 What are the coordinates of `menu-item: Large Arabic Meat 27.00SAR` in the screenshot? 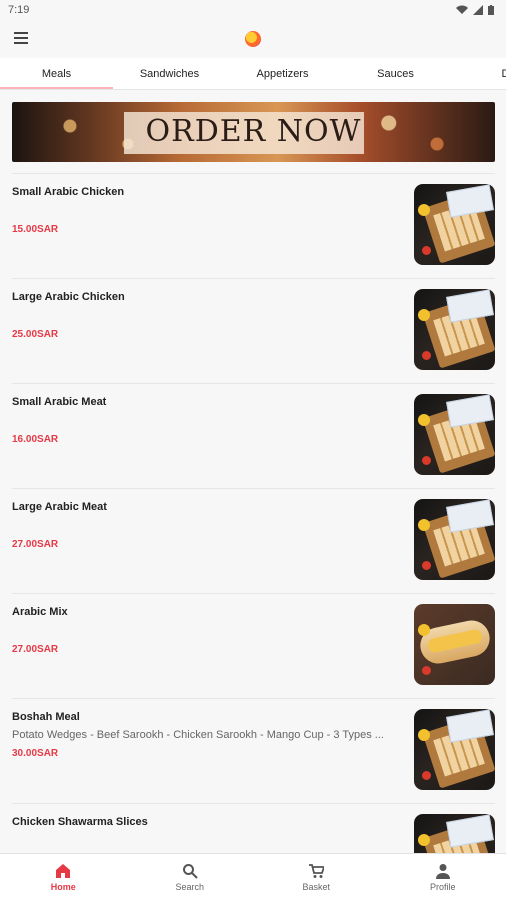 It's located at (253, 541).